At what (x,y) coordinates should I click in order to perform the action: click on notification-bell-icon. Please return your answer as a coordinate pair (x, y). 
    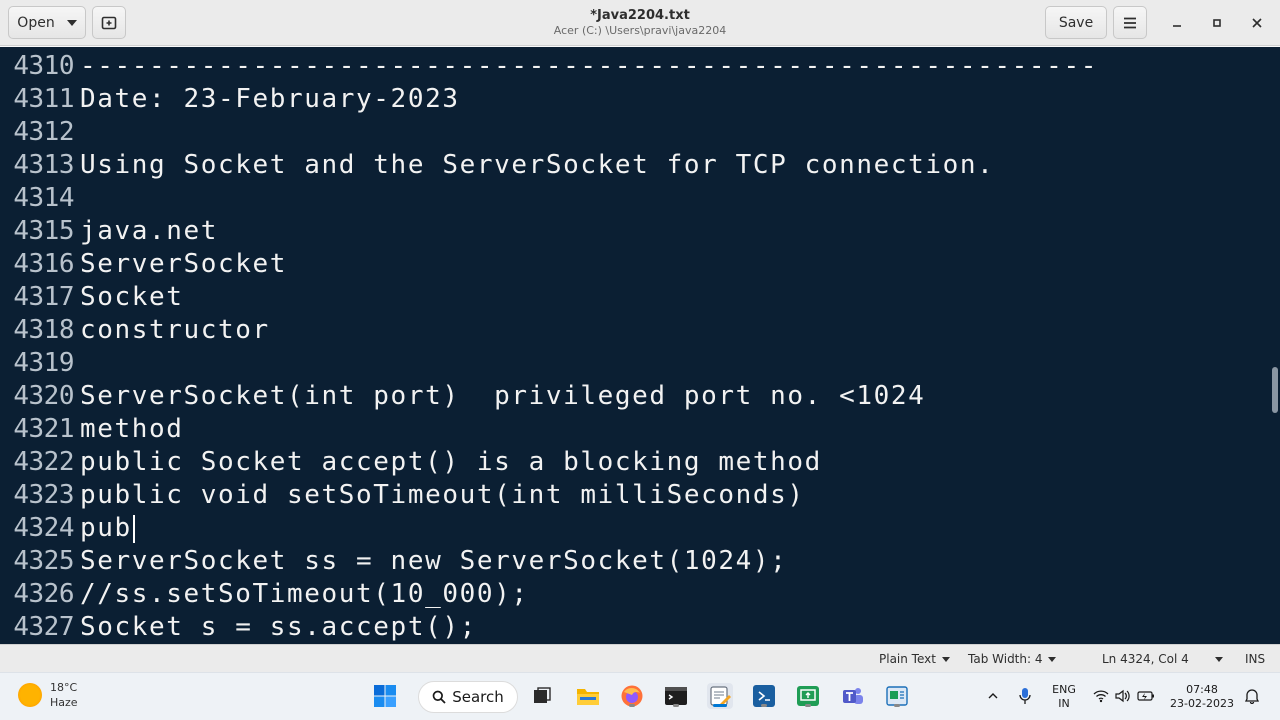
    Looking at the image, I should click on (1252, 696).